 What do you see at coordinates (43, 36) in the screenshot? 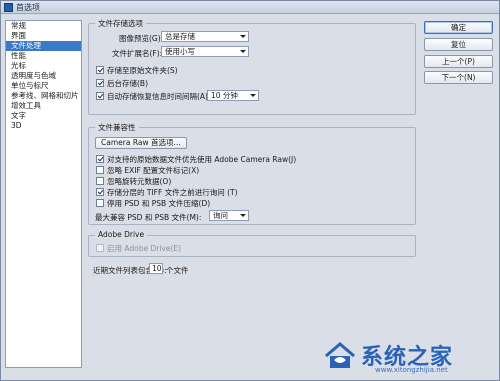
I see `category-item: 界面` at bounding box center [43, 36].